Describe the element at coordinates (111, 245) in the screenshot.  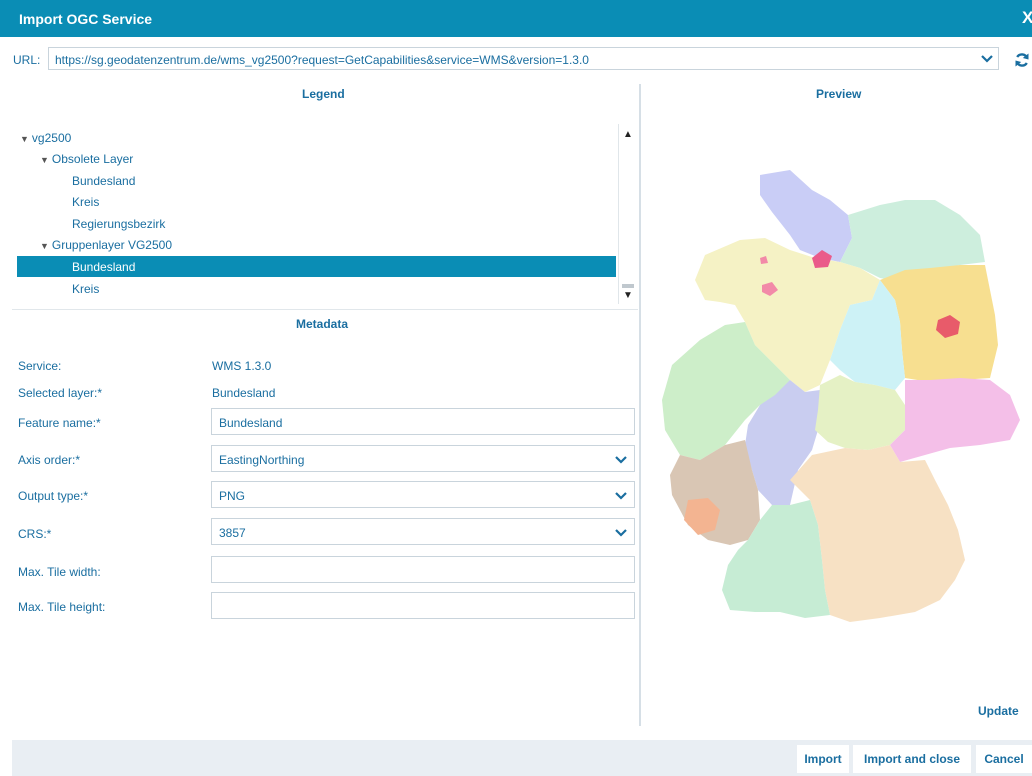
I see `tree-node-label: Gruppenlayer VG2500` at that location.